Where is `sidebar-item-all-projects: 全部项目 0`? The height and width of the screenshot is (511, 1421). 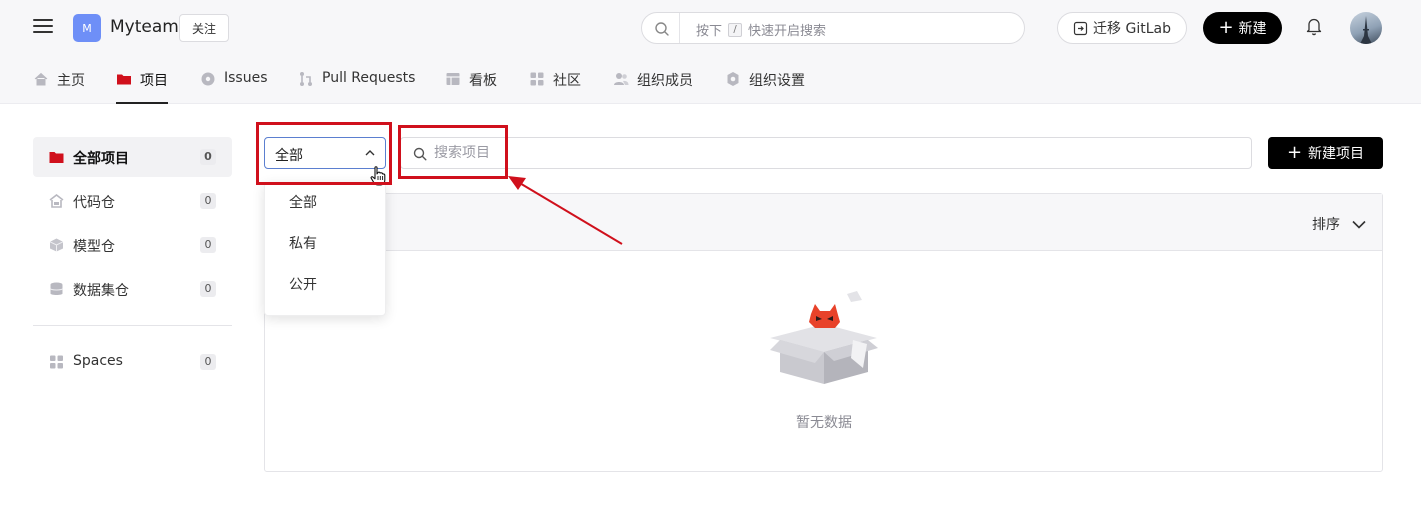
sidebar-item-all-projects: 全部项目 0 is located at coordinates (132, 157).